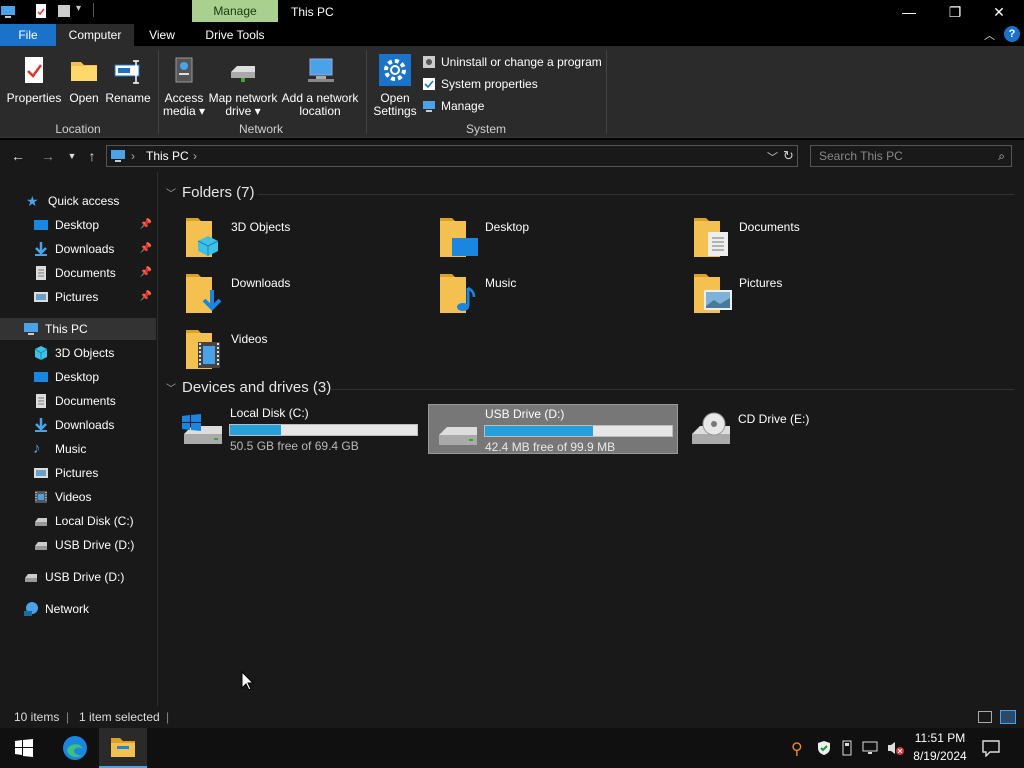 The image size is (1024, 768). What do you see at coordinates (320, 86) in the screenshot?
I see `add-network-location-button: Add a network location` at bounding box center [320, 86].